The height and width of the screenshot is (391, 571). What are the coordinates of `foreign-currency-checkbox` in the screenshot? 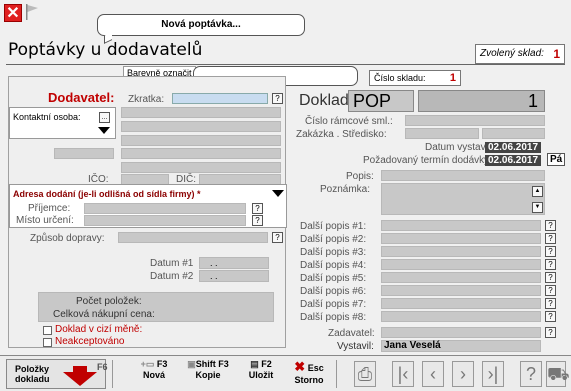 It's located at (47, 330).